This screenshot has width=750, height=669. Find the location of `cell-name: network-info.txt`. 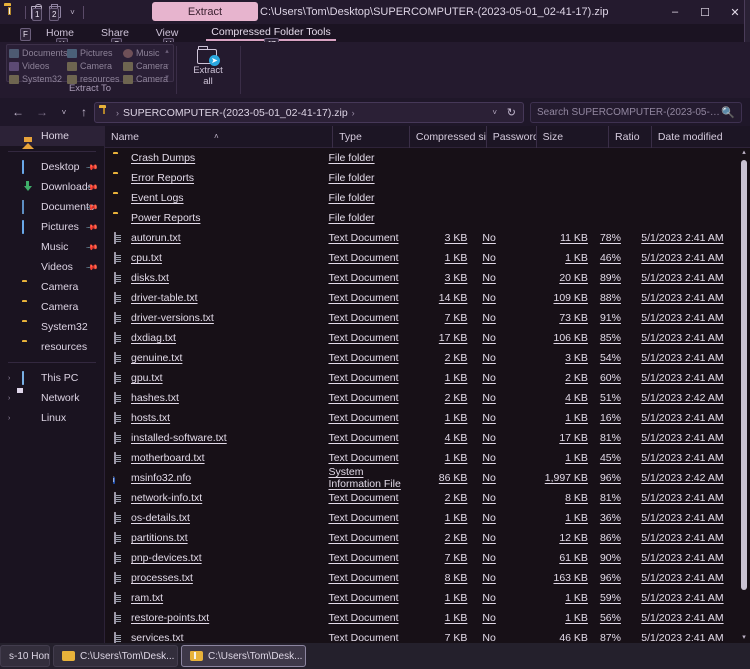

cell-name: network-info.txt is located at coordinates (216, 498).